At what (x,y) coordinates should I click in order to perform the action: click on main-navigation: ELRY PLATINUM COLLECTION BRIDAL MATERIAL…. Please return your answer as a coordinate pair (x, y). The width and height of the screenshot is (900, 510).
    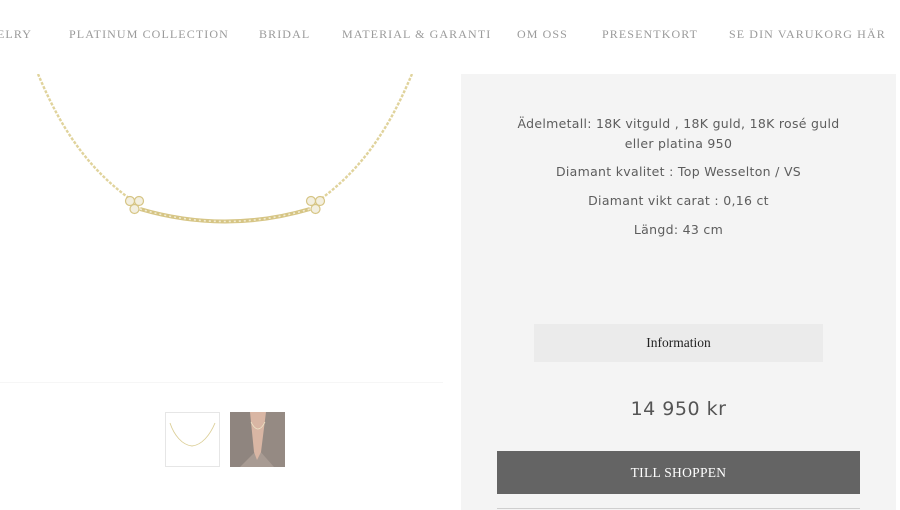
    Looking at the image, I should click on (450, 34).